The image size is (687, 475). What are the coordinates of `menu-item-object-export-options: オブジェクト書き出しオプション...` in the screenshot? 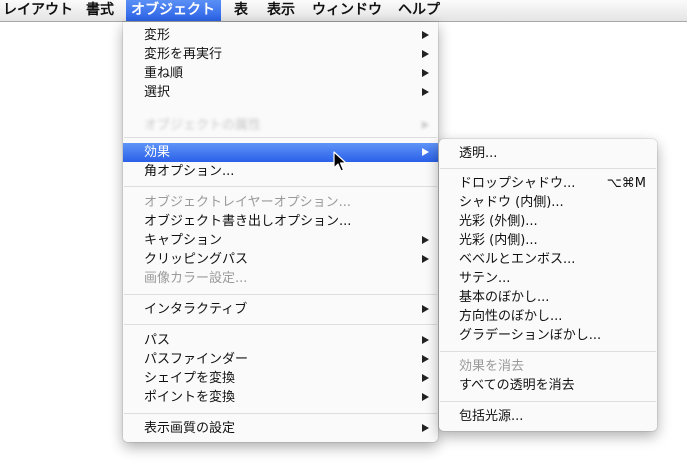 It's located at (280, 221).